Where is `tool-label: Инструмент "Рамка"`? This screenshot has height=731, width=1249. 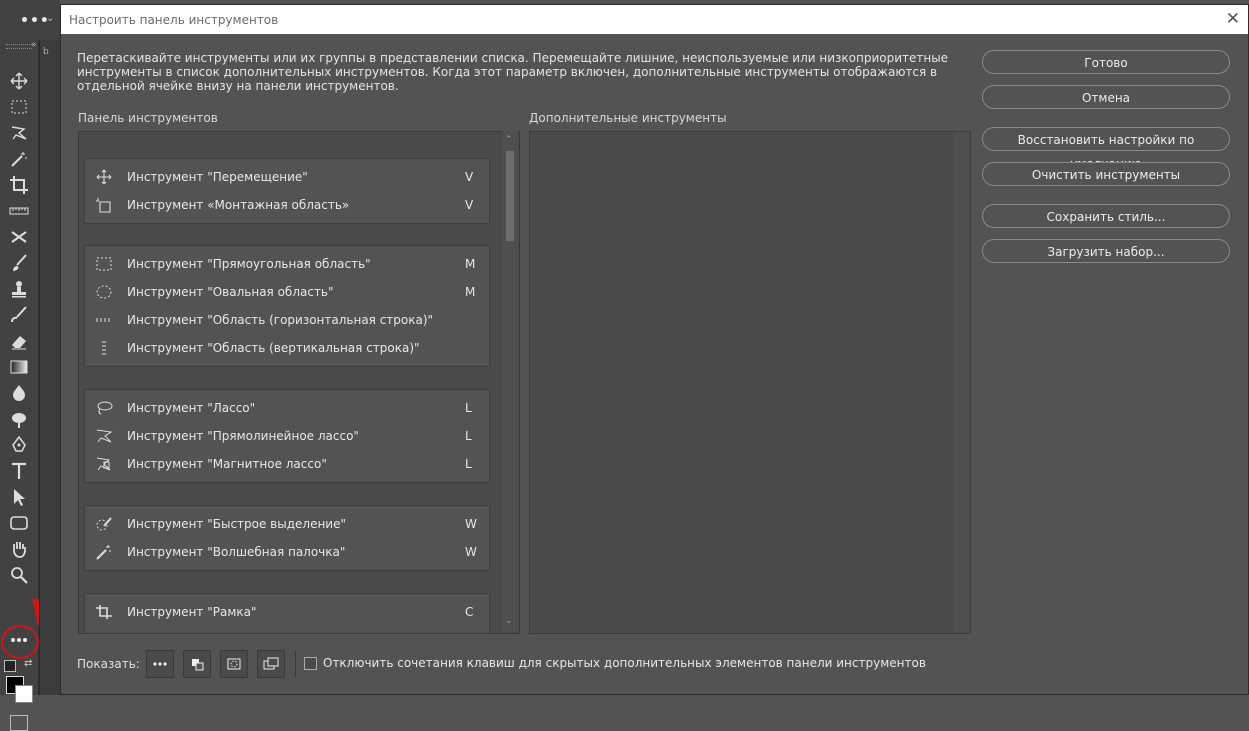 tool-label: Инструмент "Рамка" is located at coordinates (192, 612).